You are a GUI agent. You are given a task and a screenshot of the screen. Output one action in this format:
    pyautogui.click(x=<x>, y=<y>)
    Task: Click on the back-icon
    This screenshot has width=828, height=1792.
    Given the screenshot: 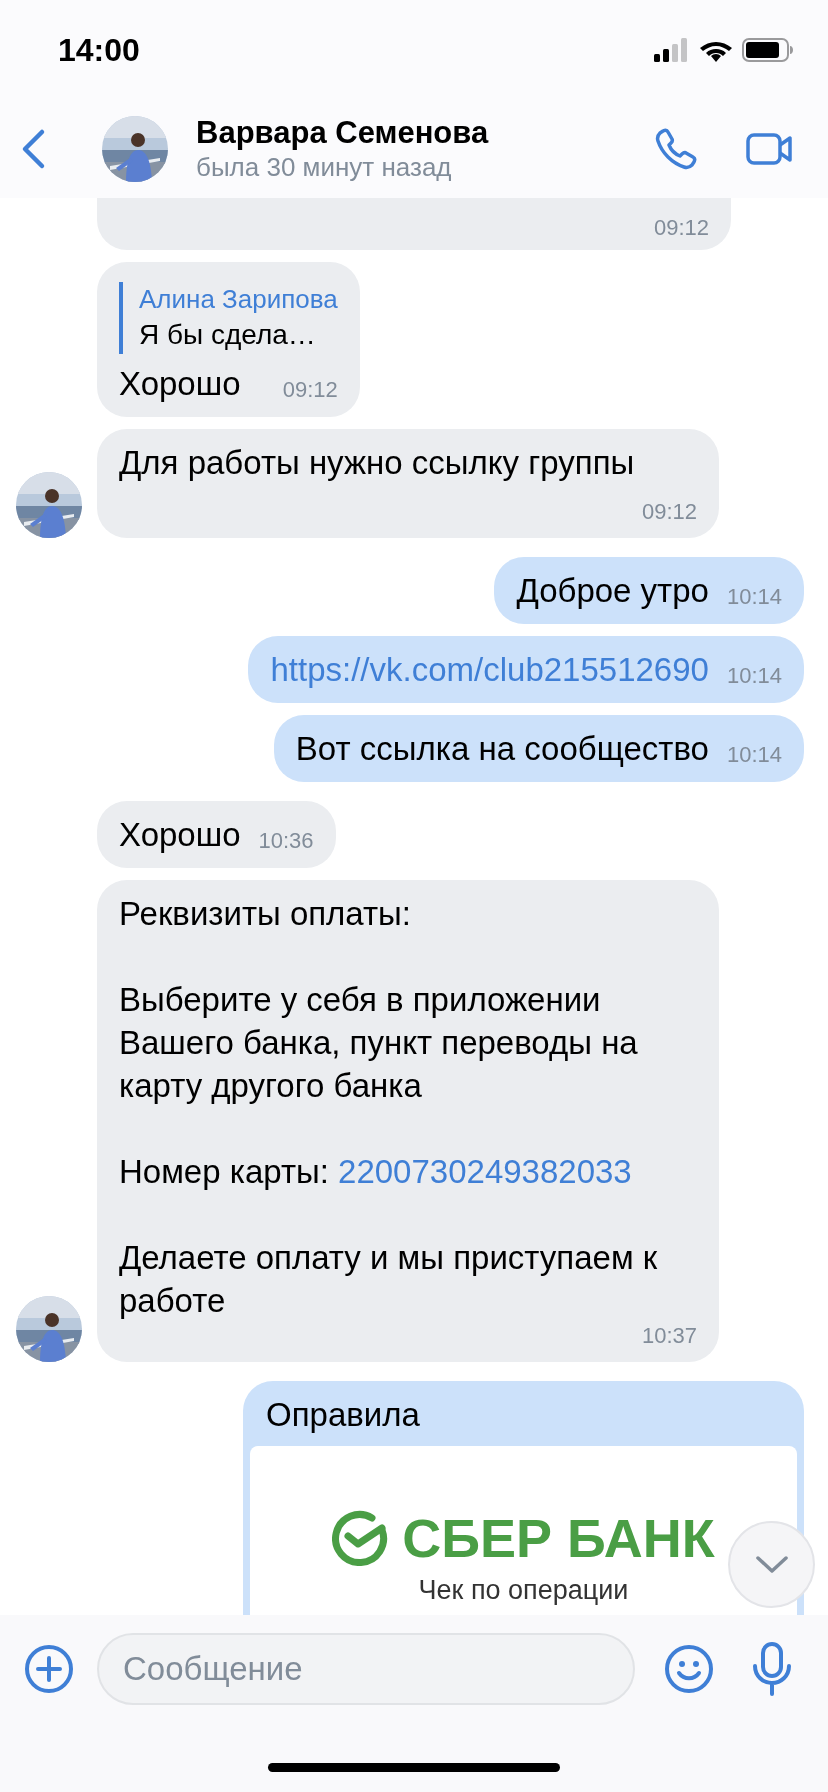 What is the action you would take?
    pyautogui.click(x=33, y=149)
    